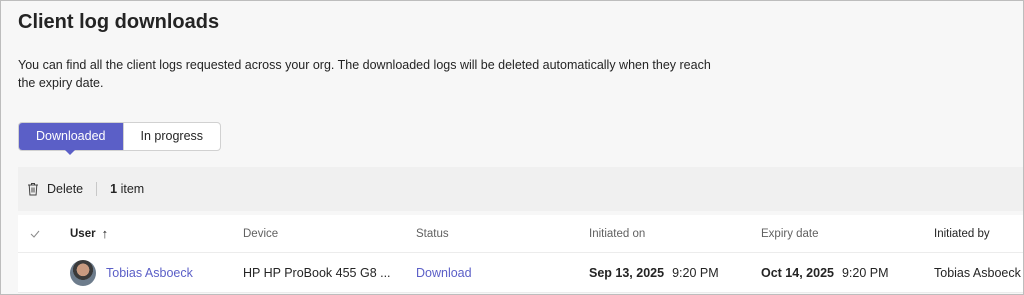 Image resolution: width=1024 pixels, height=295 pixels. What do you see at coordinates (790, 233) in the screenshot?
I see `column-header-expiry-date: Expiry date` at bounding box center [790, 233].